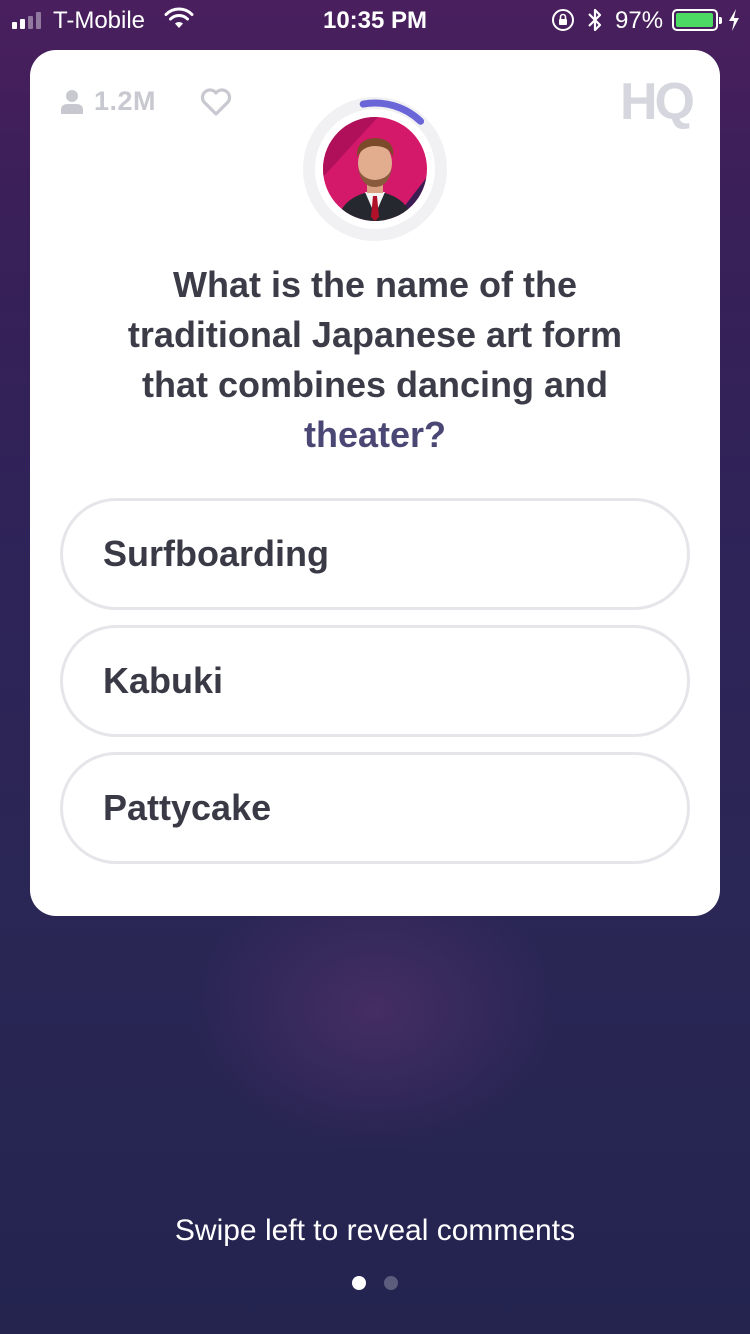 The width and height of the screenshot is (750, 1334). What do you see at coordinates (375, 334) in the screenshot?
I see `question-line: traditional Japanese art form` at bounding box center [375, 334].